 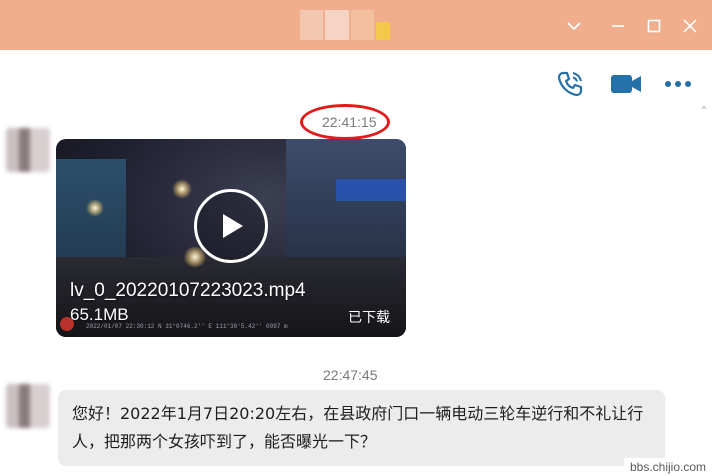 What do you see at coordinates (618, 26) in the screenshot?
I see `minimize-icon` at bounding box center [618, 26].